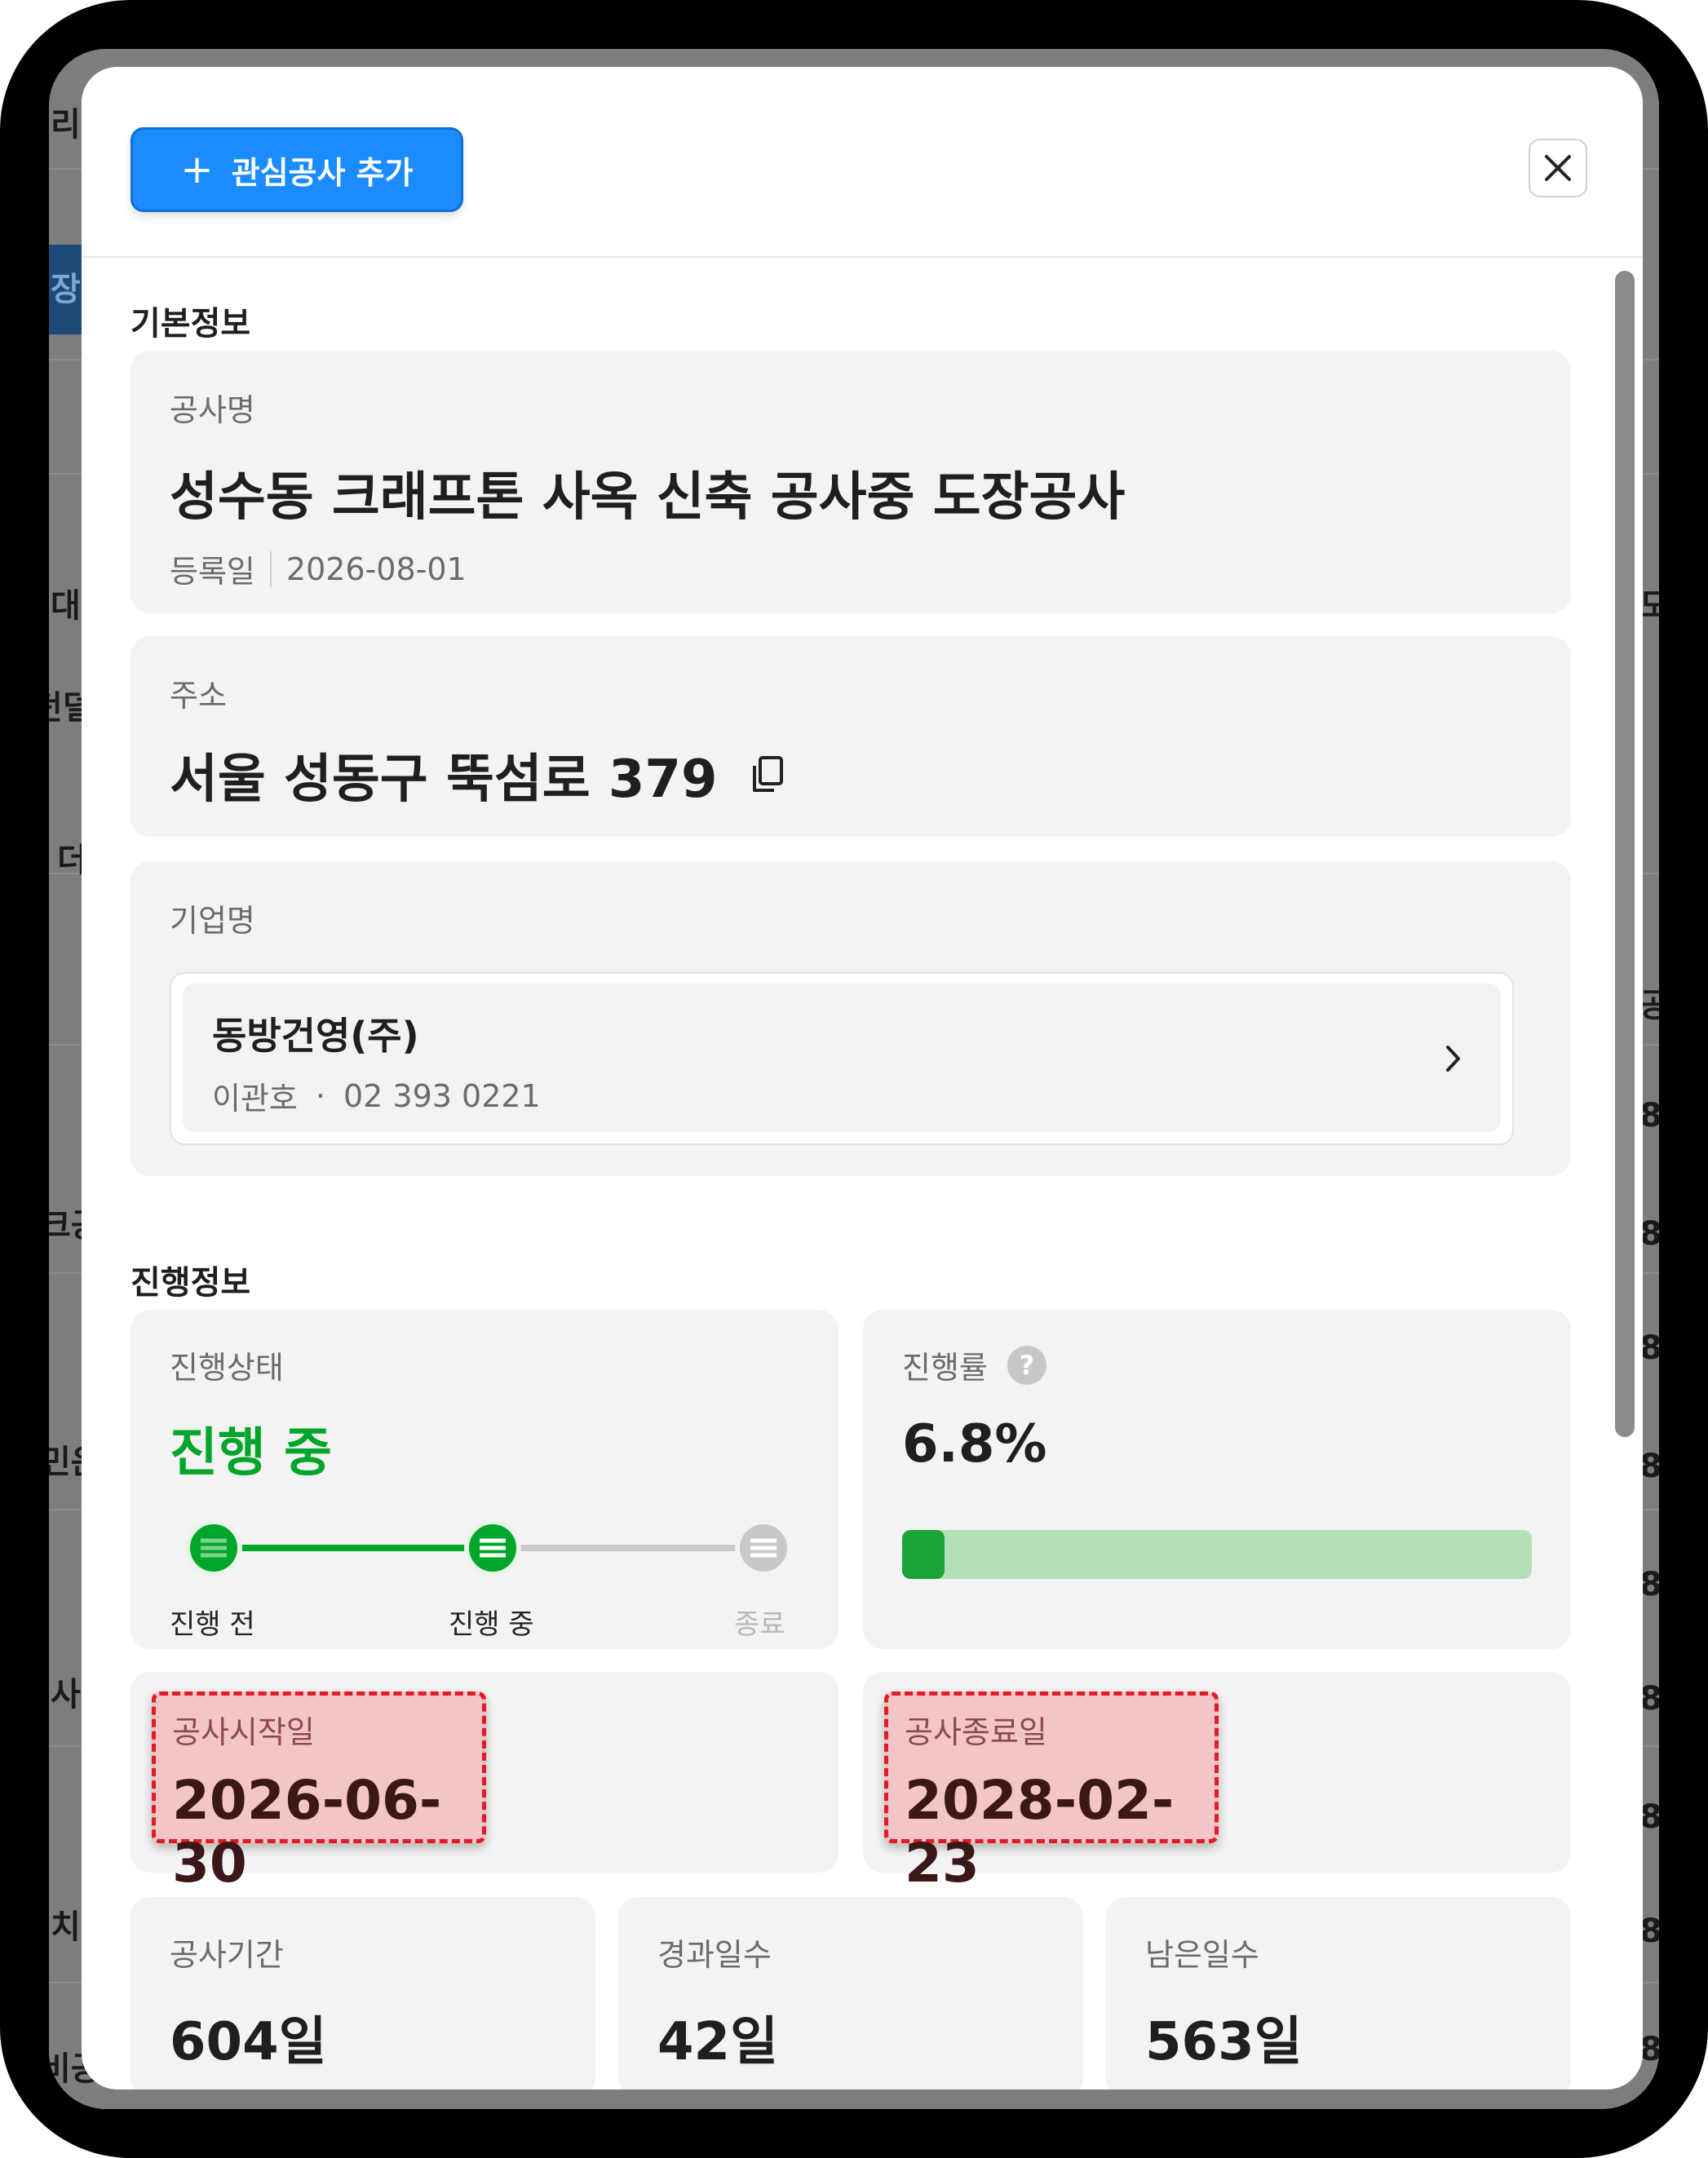  I want to click on company-label: 기업명, so click(212, 921).